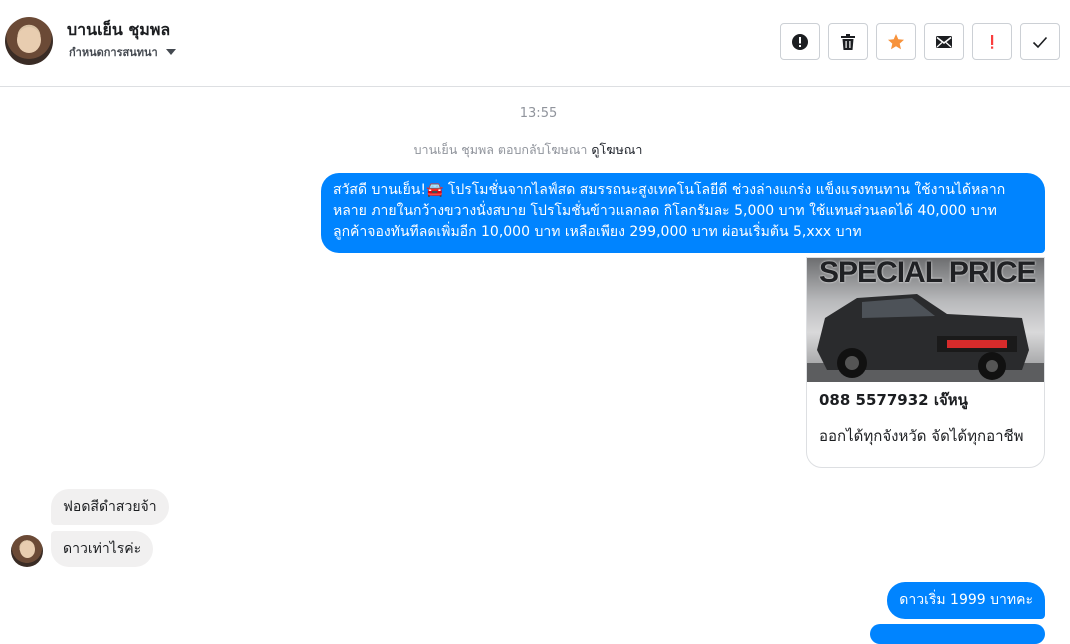  I want to click on incoming-message: ฟอดสีดำสวยจ้า, so click(110, 507).